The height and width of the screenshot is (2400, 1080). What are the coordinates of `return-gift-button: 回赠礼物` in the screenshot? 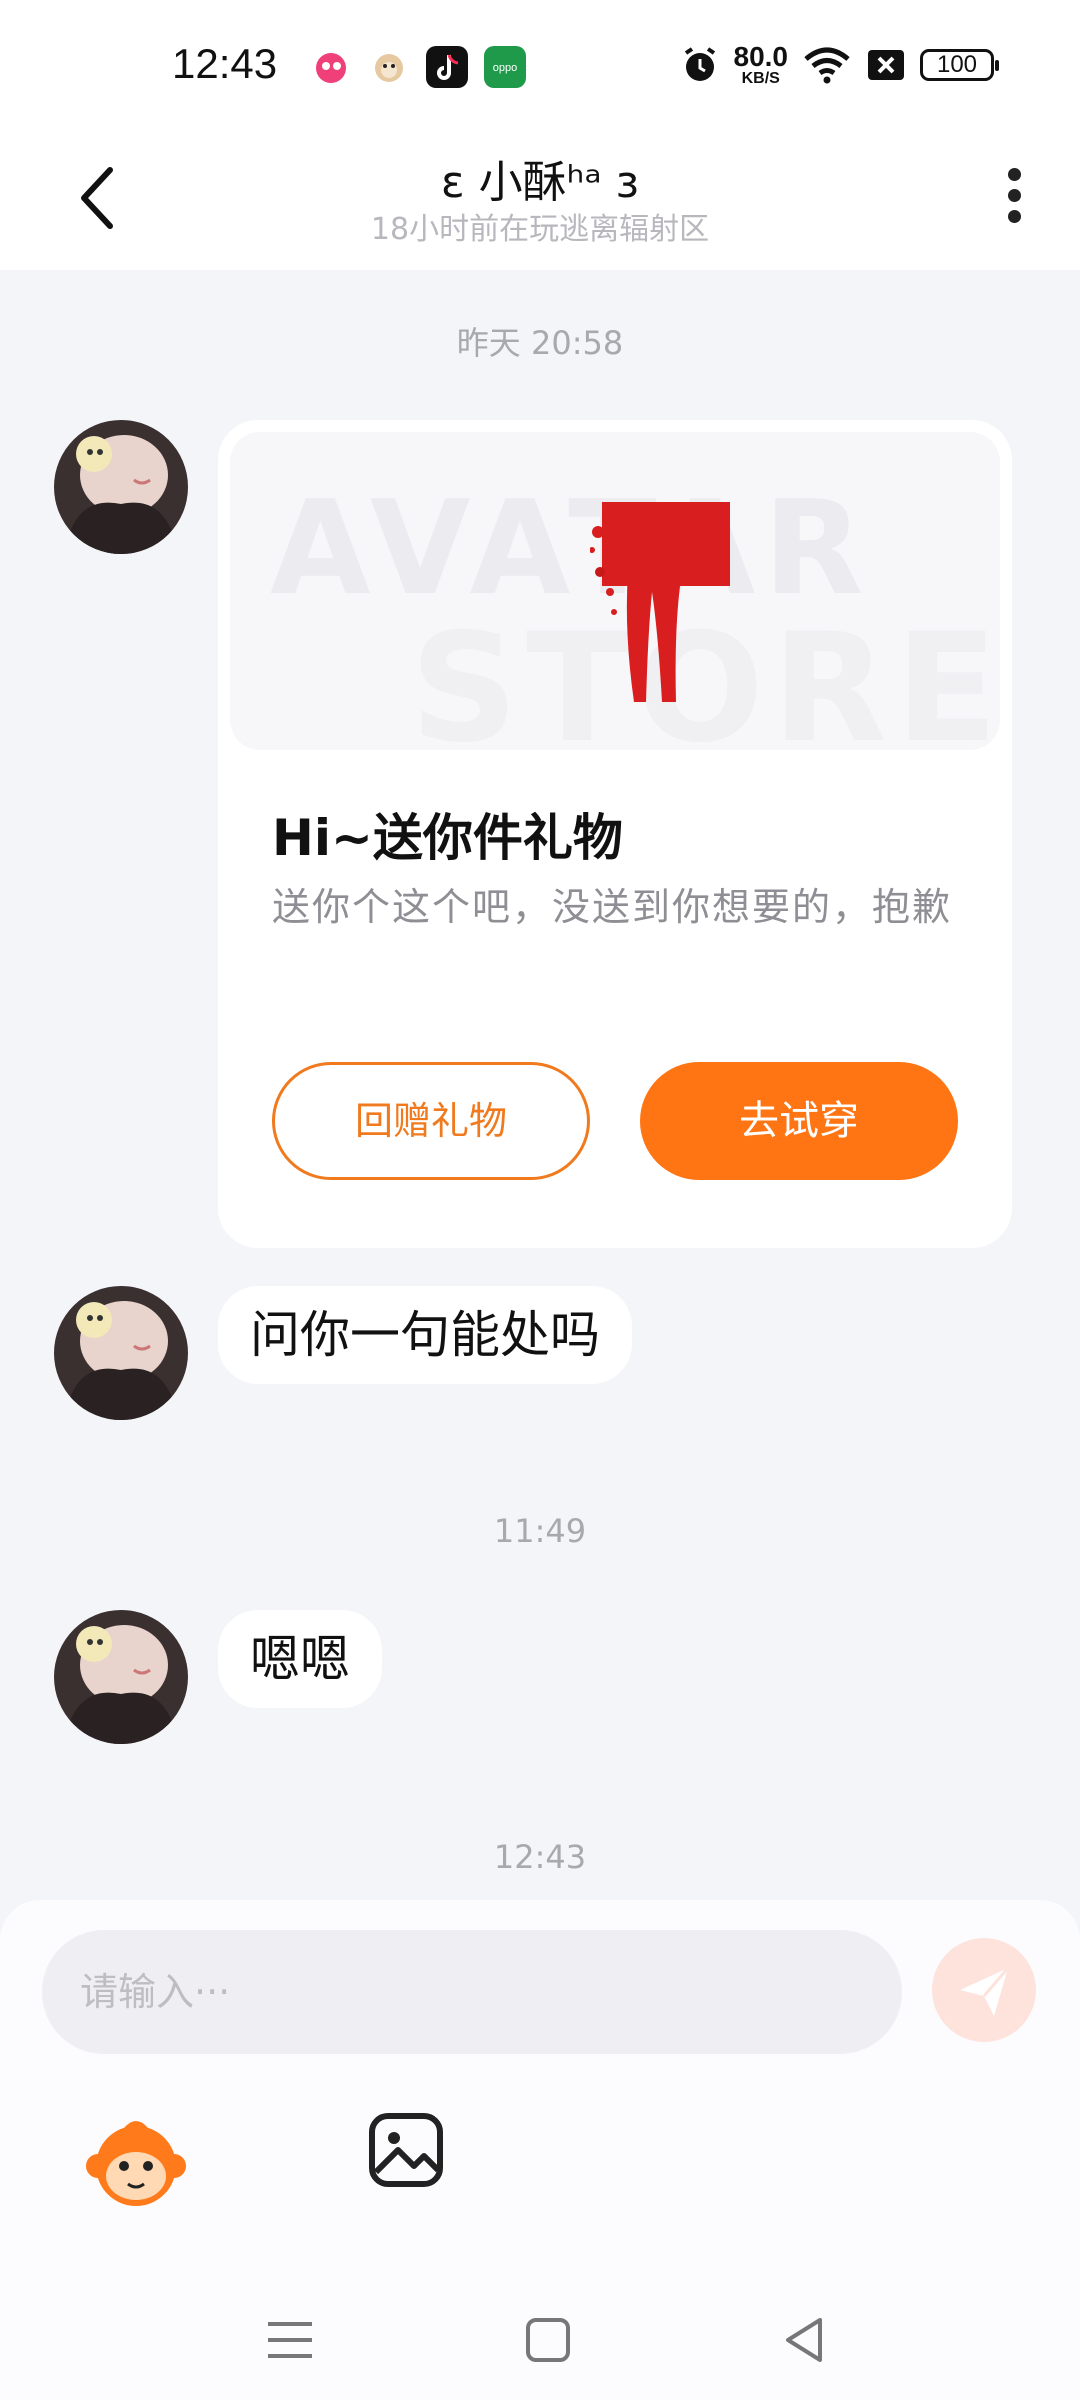 It's located at (431, 1121).